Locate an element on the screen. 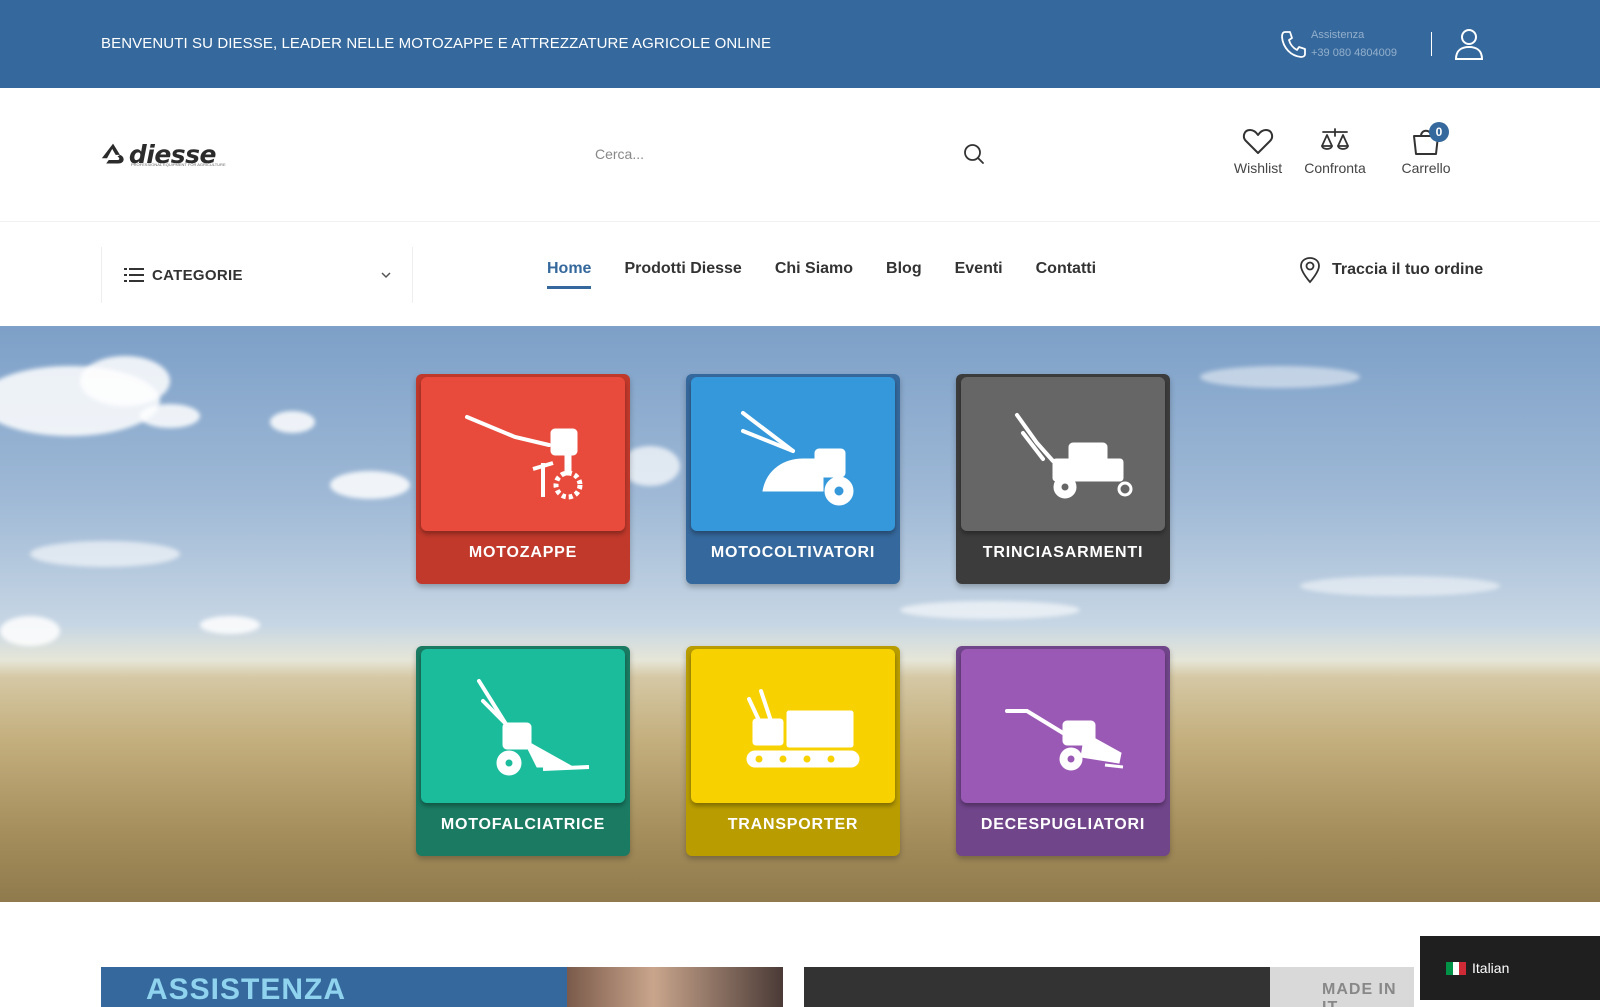 The image size is (1600, 1007). topbar-divider is located at coordinates (1431, 44).